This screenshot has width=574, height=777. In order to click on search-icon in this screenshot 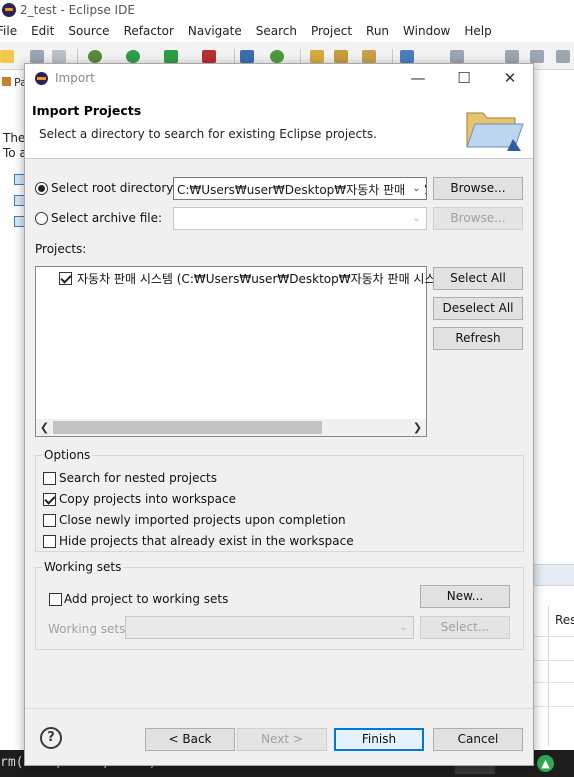, I will do `click(341, 56)`.